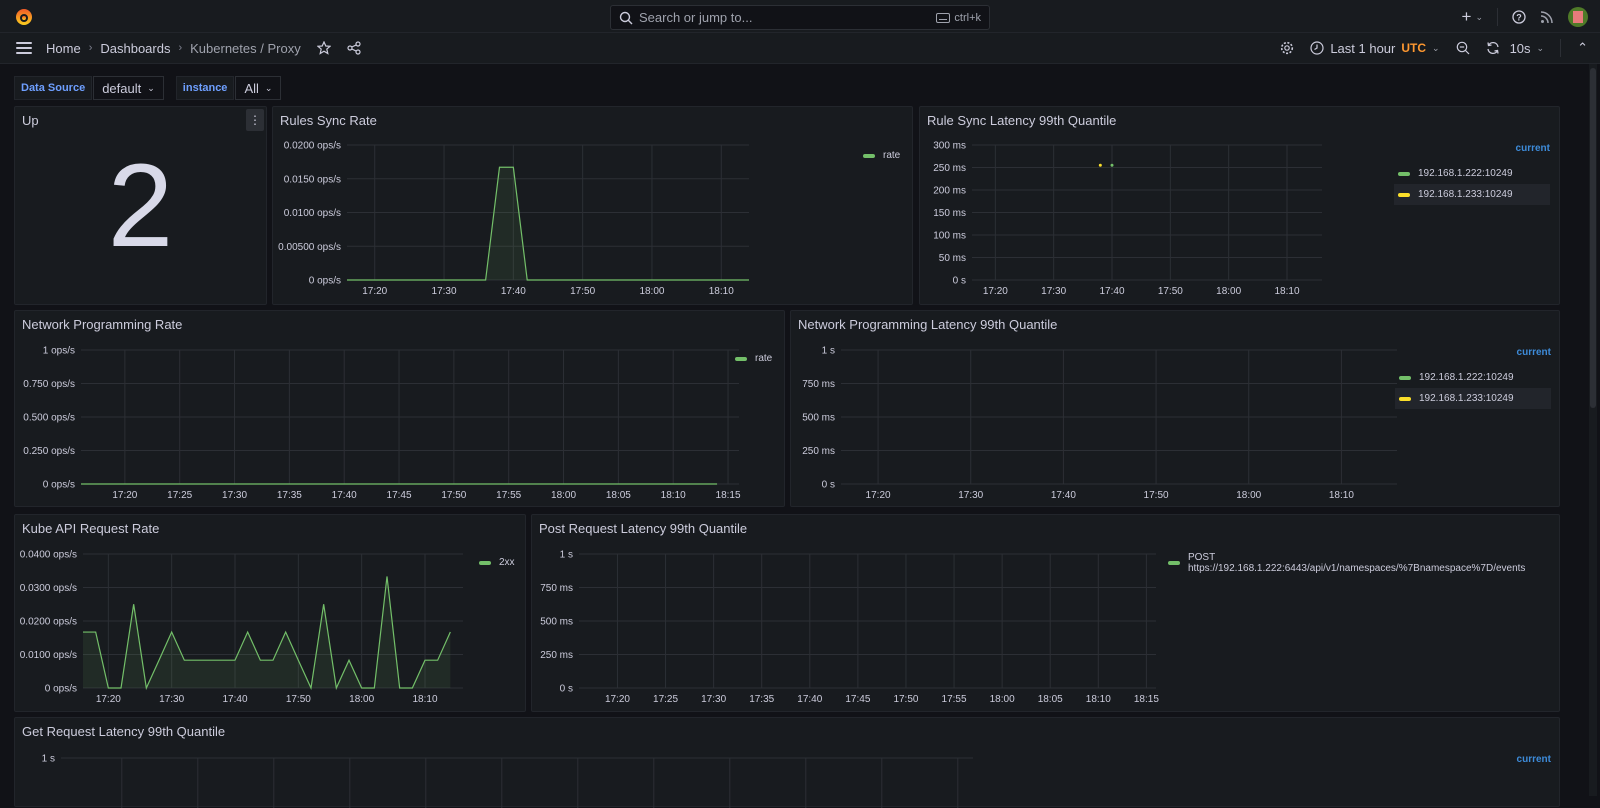 Image resolution: width=1600 pixels, height=808 pixels. What do you see at coordinates (323, 48) in the screenshot?
I see `star-icon` at bounding box center [323, 48].